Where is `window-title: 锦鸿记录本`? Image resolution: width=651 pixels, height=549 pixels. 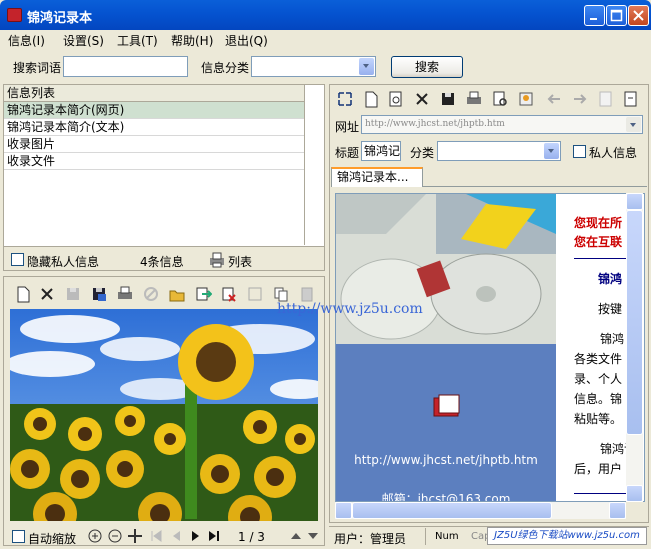 window-title: 锦鸿记录本 is located at coordinates (60, 18).